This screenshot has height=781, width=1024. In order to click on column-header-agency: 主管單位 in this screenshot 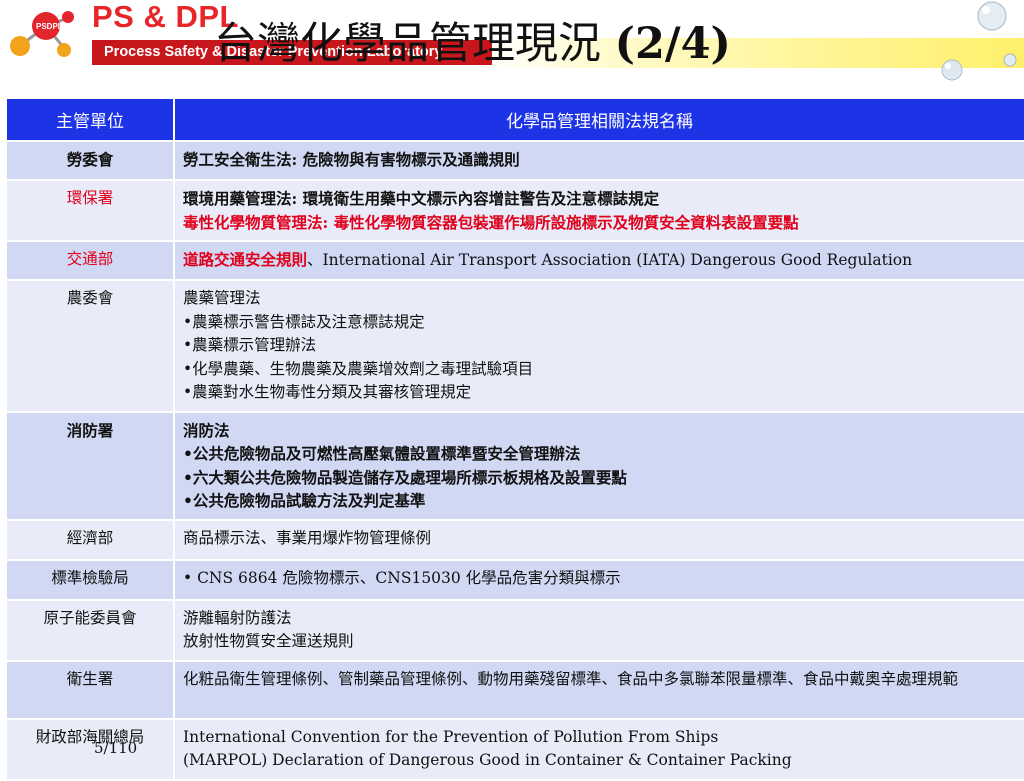, I will do `click(90, 119)`.